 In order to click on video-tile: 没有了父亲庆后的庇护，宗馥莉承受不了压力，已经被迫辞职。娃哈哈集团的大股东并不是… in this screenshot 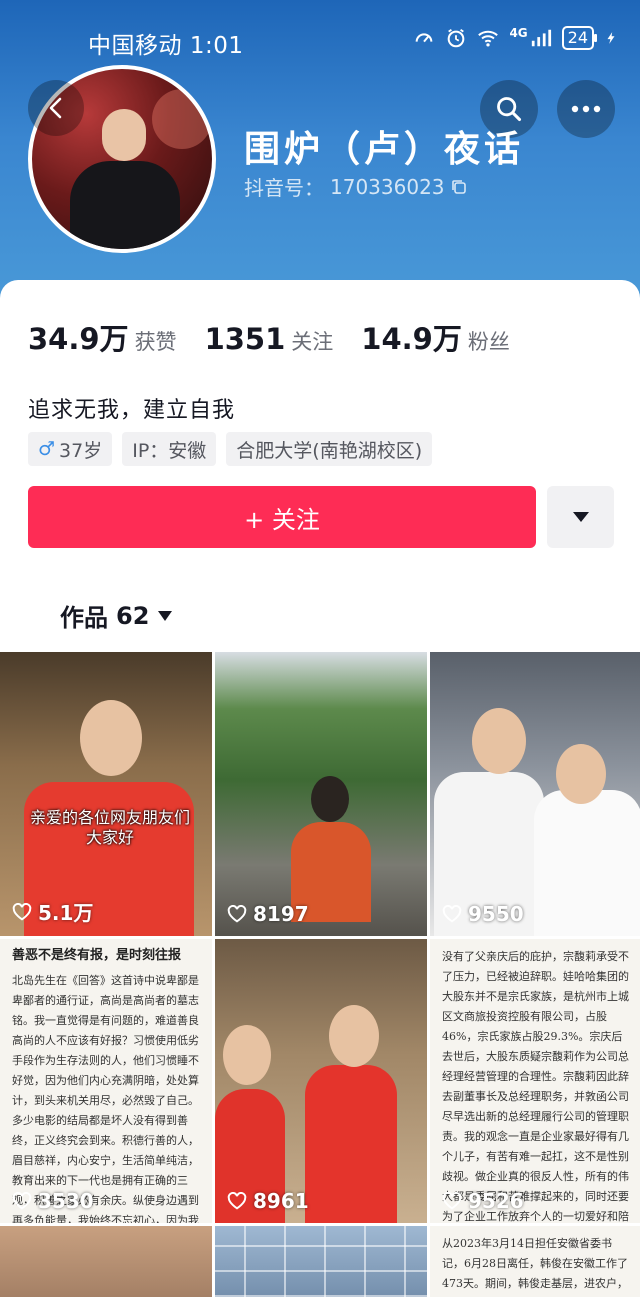, I will do `click(535, 1081)`.